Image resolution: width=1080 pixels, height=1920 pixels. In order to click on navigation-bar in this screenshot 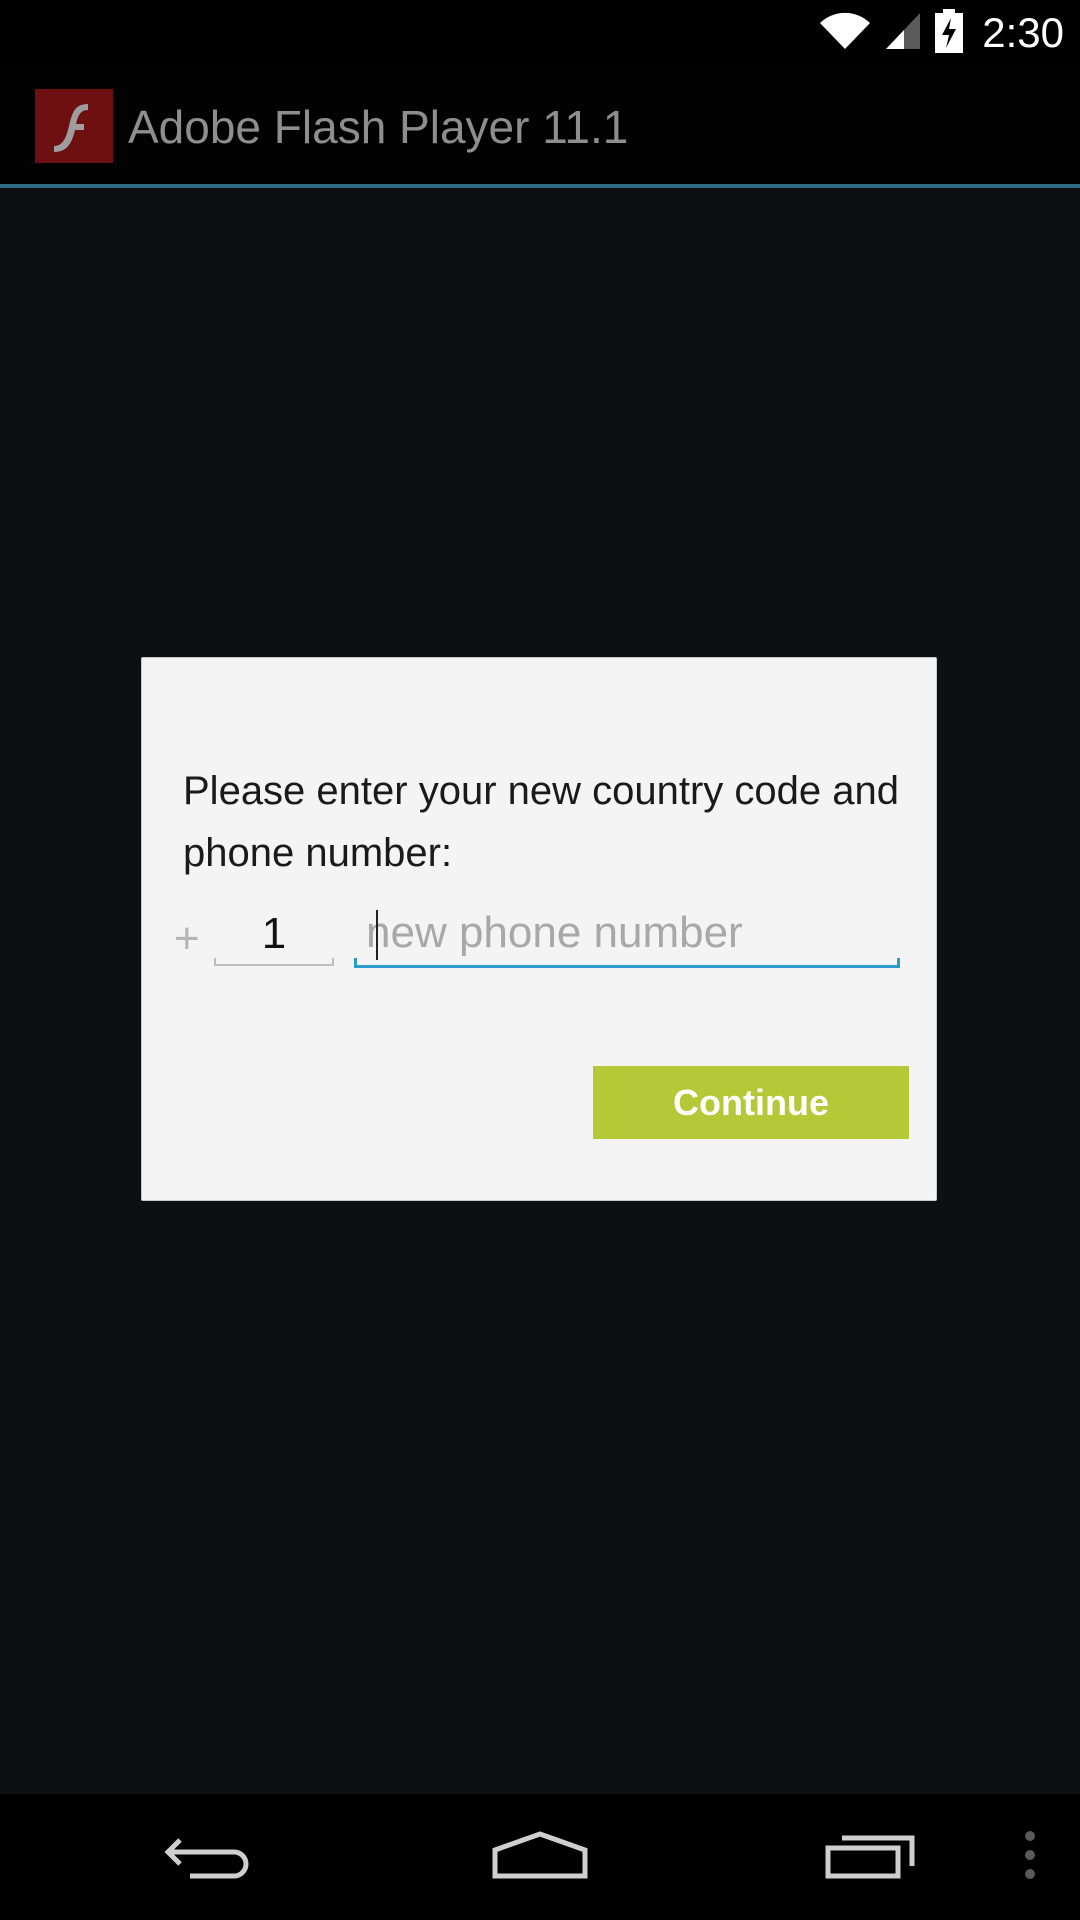, I will do `click(540, 1857)`.